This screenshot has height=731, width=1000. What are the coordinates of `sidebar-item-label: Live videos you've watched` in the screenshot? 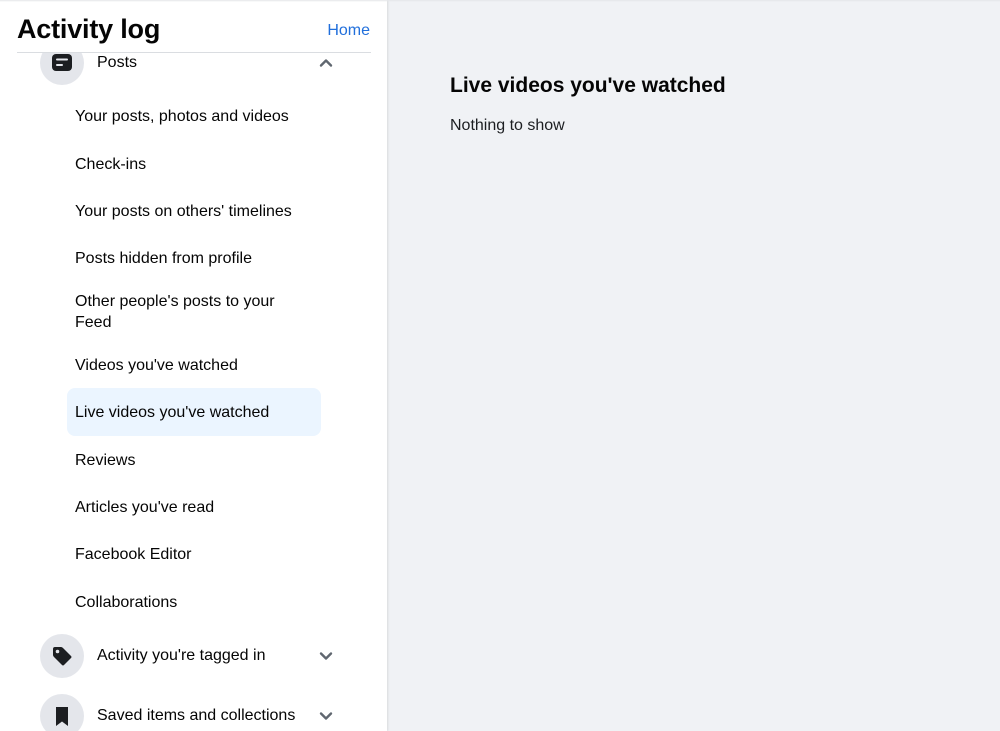 It's located at (172, 412).